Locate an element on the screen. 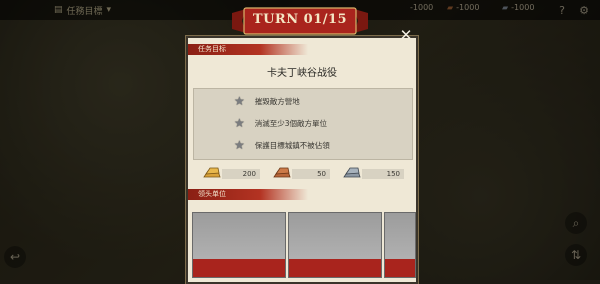 The width and height of the screenshot is (600, 284). objective-item: ★ 消滅至少3個敵方單位 is located at coordinates (280, 123).